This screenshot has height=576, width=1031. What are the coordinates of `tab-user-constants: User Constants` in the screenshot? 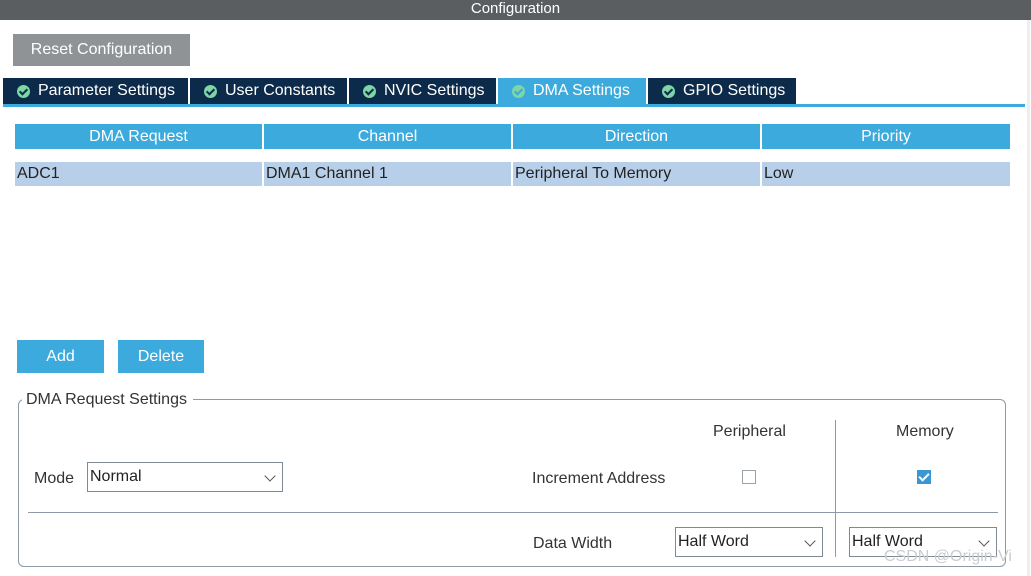 It's located at (268, 91).